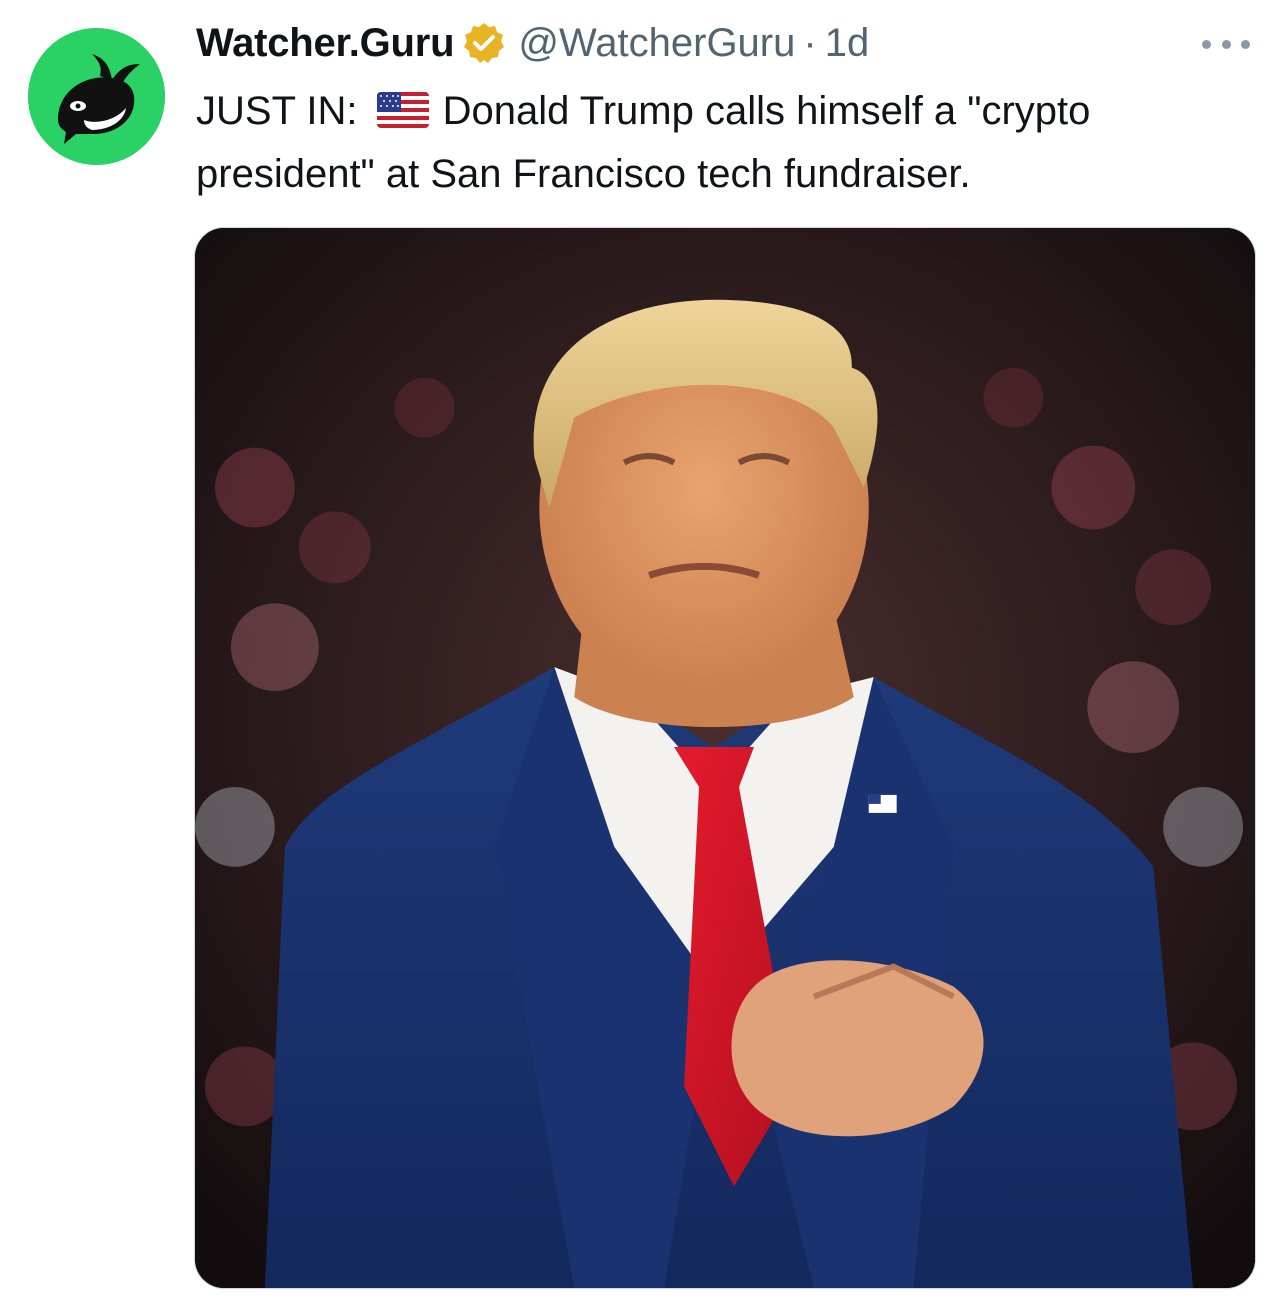 This screenshot has width=1284, height=1302. I want to click on author-display-name: Watcher.Guru, so click(325, 43).